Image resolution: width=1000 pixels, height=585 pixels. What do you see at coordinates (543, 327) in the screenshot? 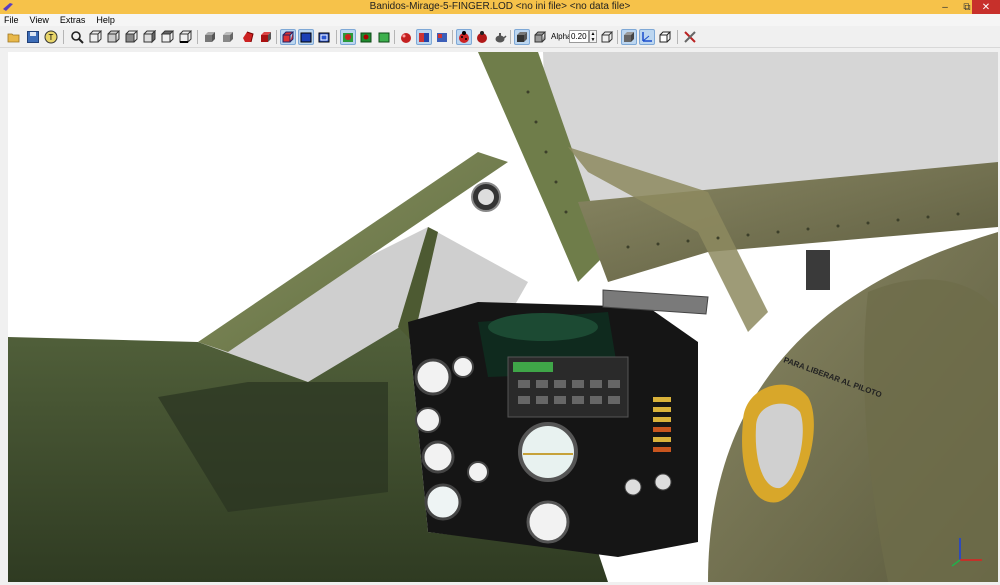
I see `hud-glass` at bounding box center [543, 327].